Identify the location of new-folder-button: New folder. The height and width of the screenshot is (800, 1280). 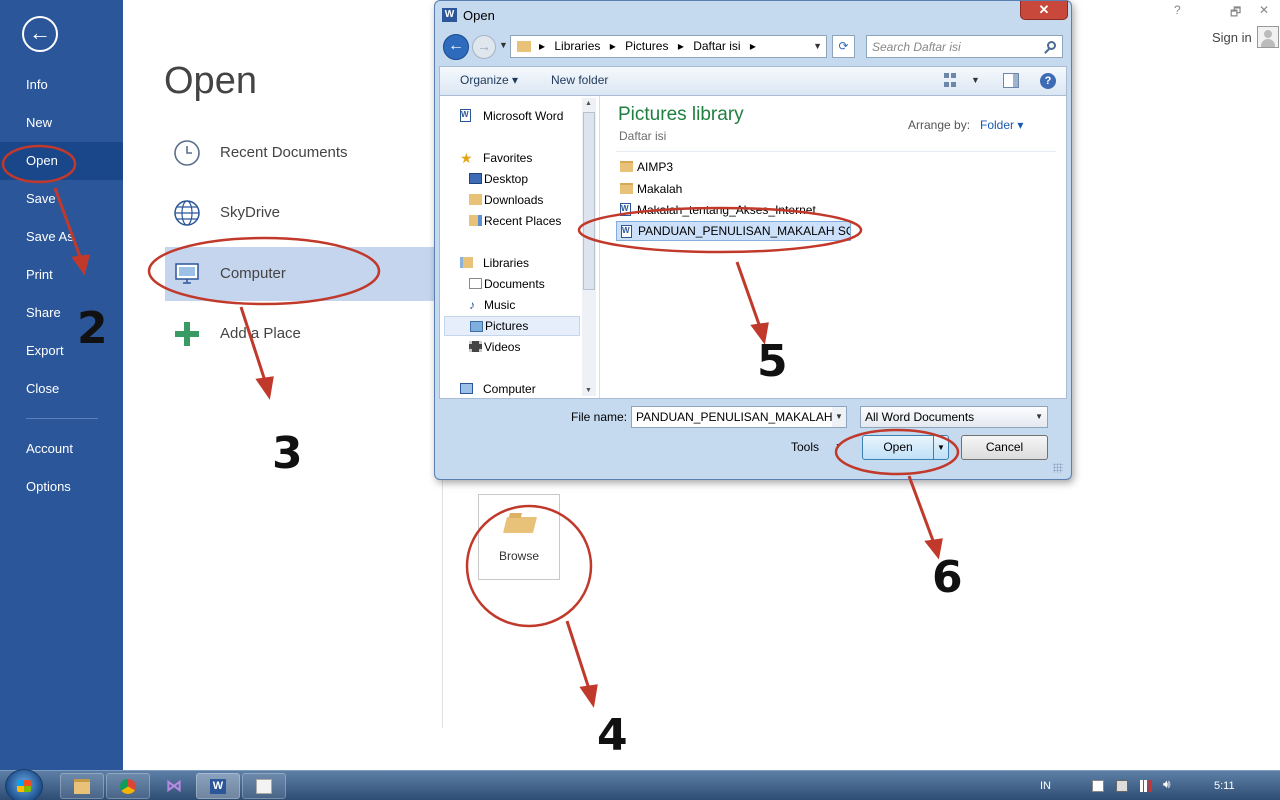
(579, 80).